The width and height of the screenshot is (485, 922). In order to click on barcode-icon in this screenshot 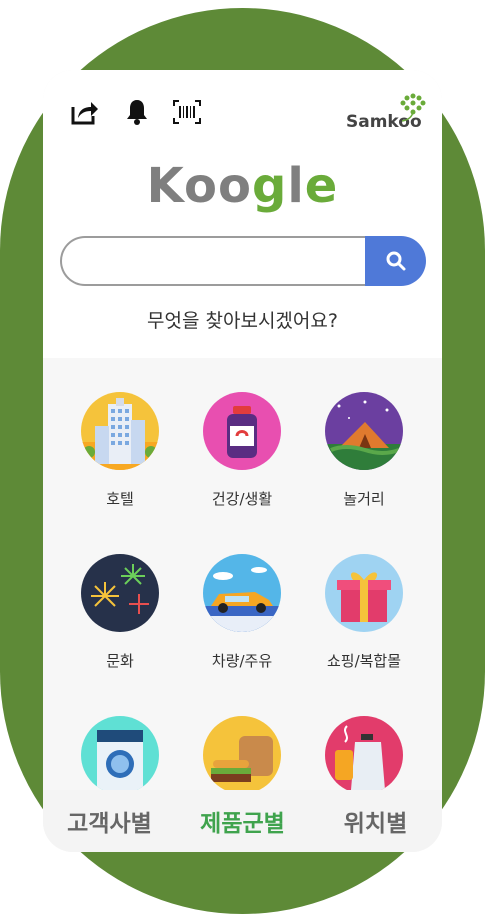, I will do `click(187, 112)`.